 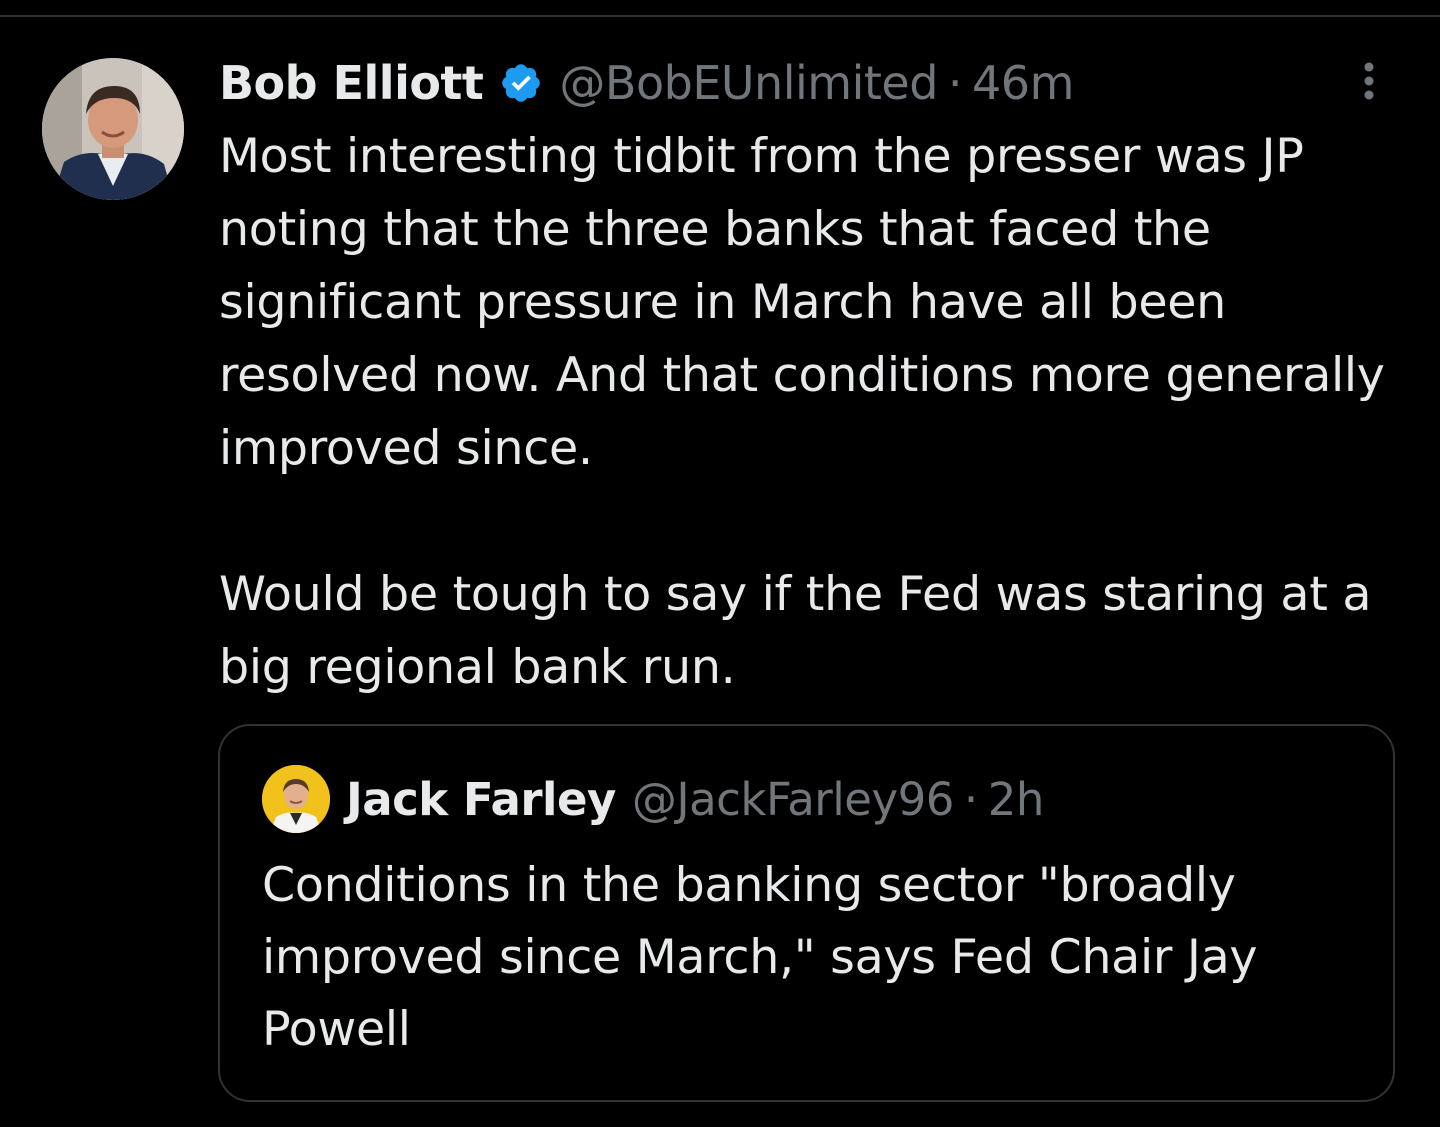 What do you see at coordinates (793, 799) in the screenshot?
I see `quoted-author-handle: @JackFarley96` at bounding box center [793, 799].